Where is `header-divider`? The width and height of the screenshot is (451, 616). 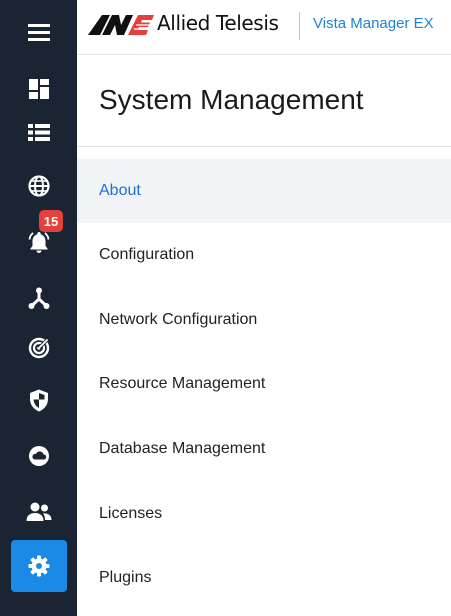 header-divider is located at coordinates (299, 26).